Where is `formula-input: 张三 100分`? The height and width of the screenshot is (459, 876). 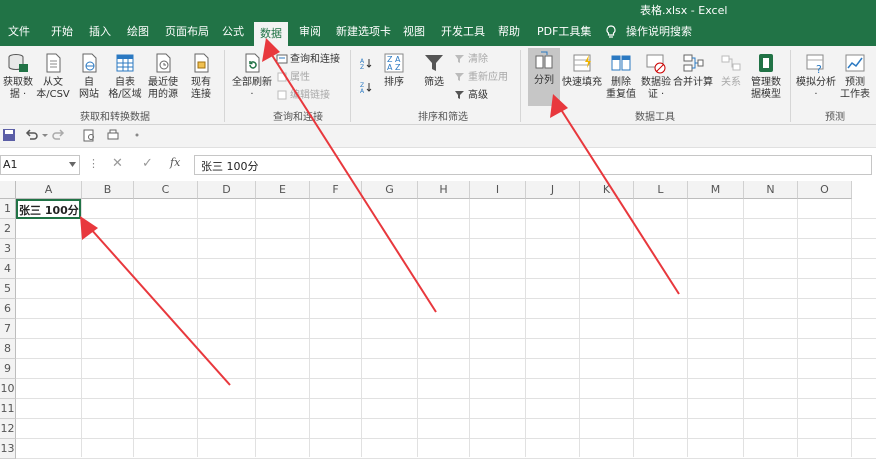 formula-input: 张三 100分 is located at coordinates (533, 165).